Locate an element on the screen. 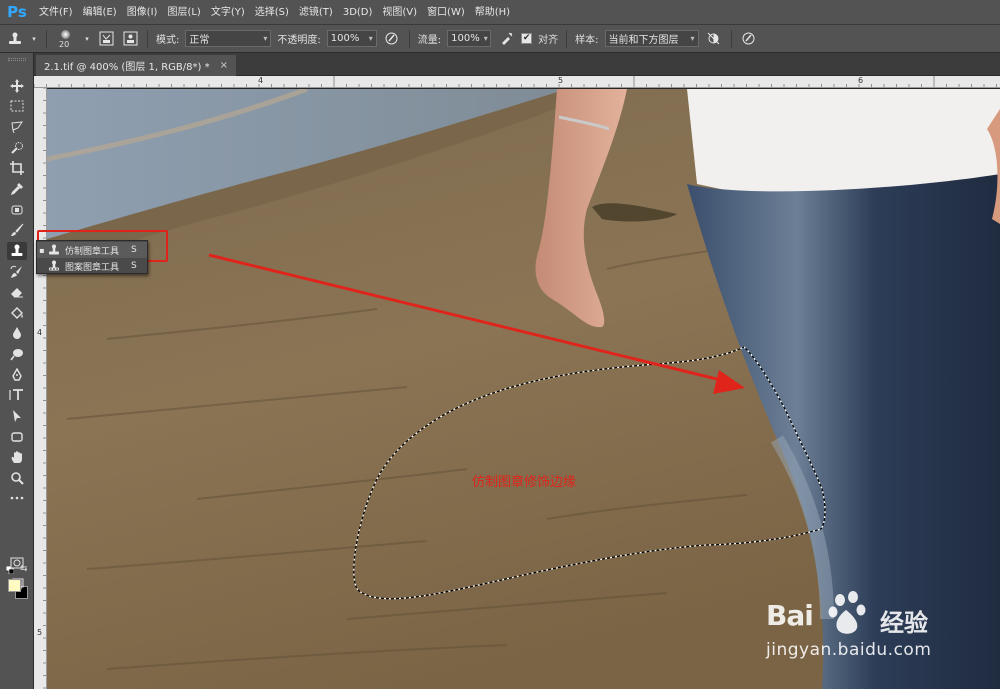 The width and height of the screenshot is (1000, 689). mode-select: 正常 ▾ is located at coordinates (228, 38).